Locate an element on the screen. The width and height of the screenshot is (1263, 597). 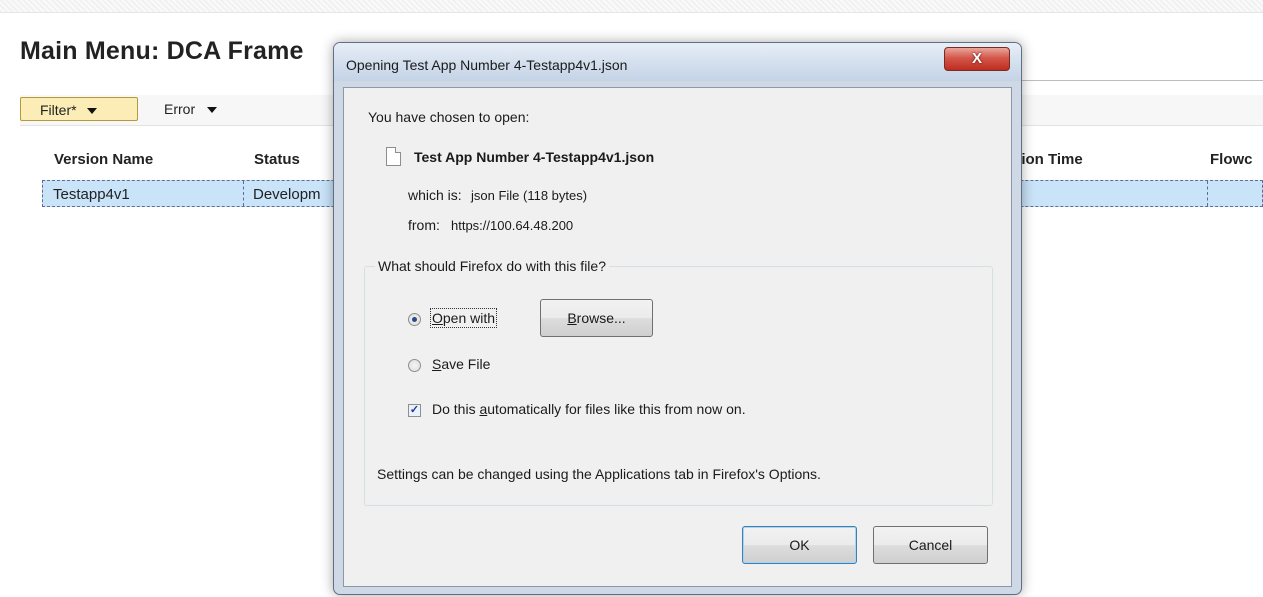
error-button: Error is located at coordinates (191, 109).